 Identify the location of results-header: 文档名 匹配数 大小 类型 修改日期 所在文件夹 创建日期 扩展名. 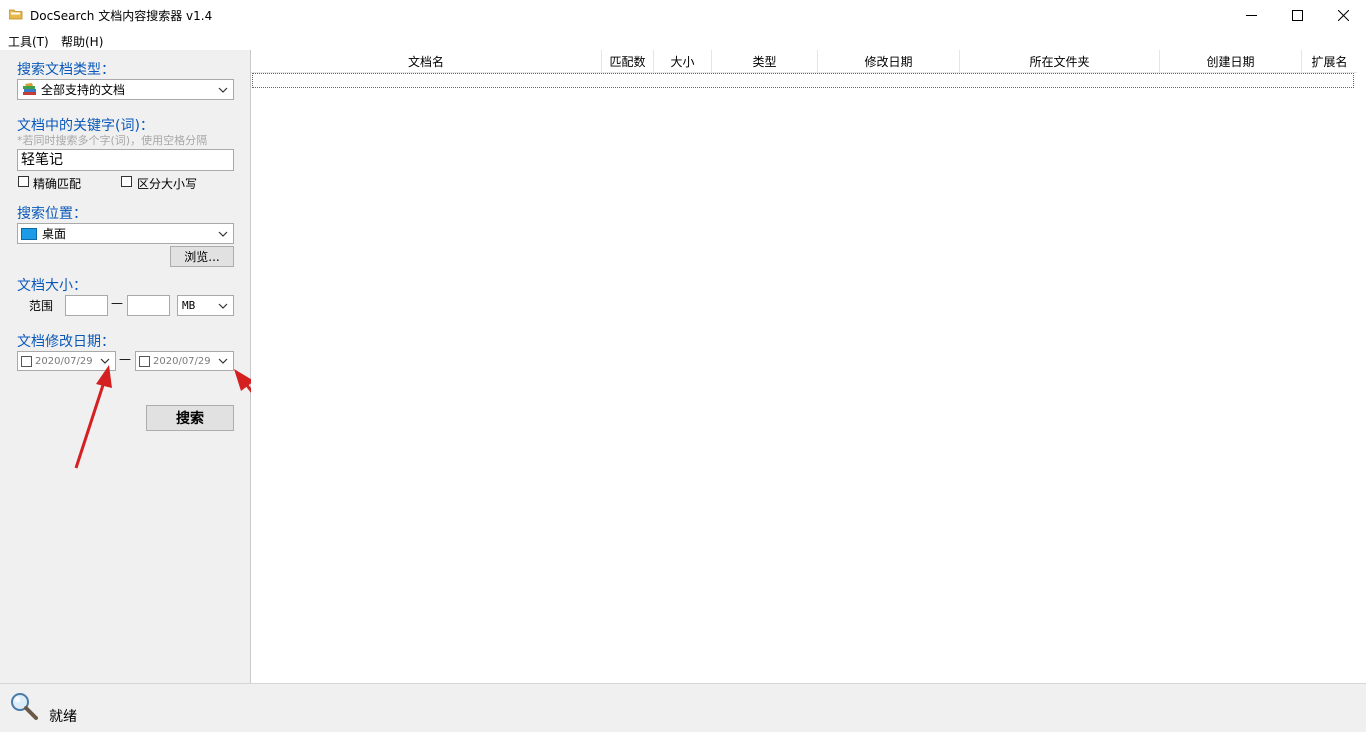
(804, 61).